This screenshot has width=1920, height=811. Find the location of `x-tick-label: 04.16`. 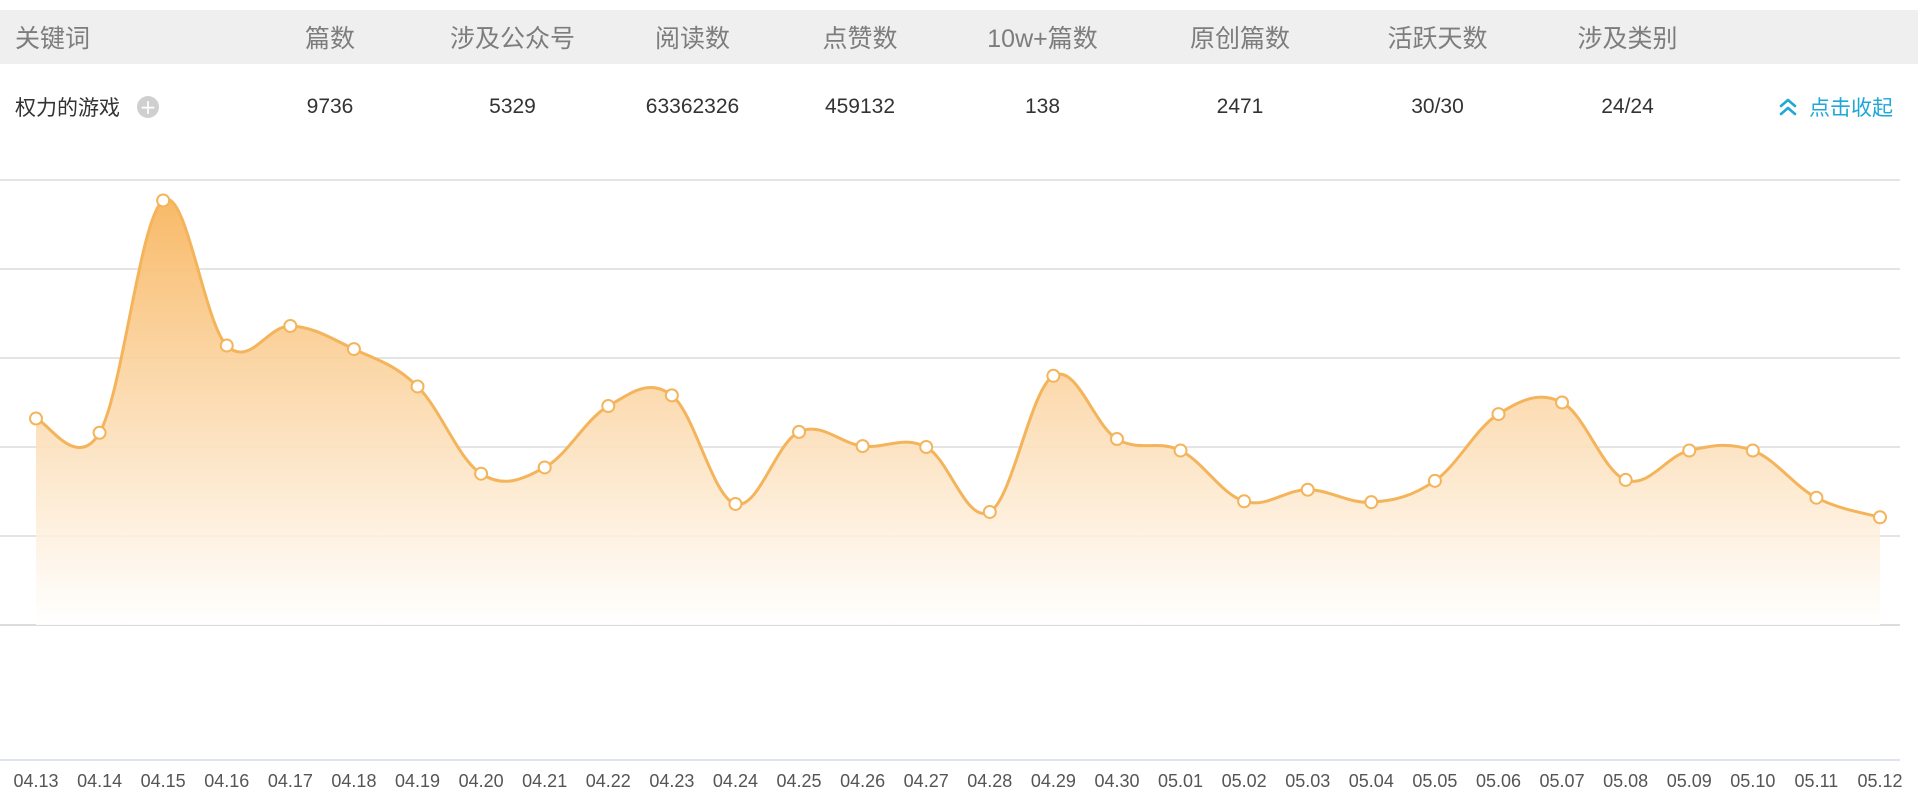

x-tick-label: 04.16 is located at coordinates (226, 781).